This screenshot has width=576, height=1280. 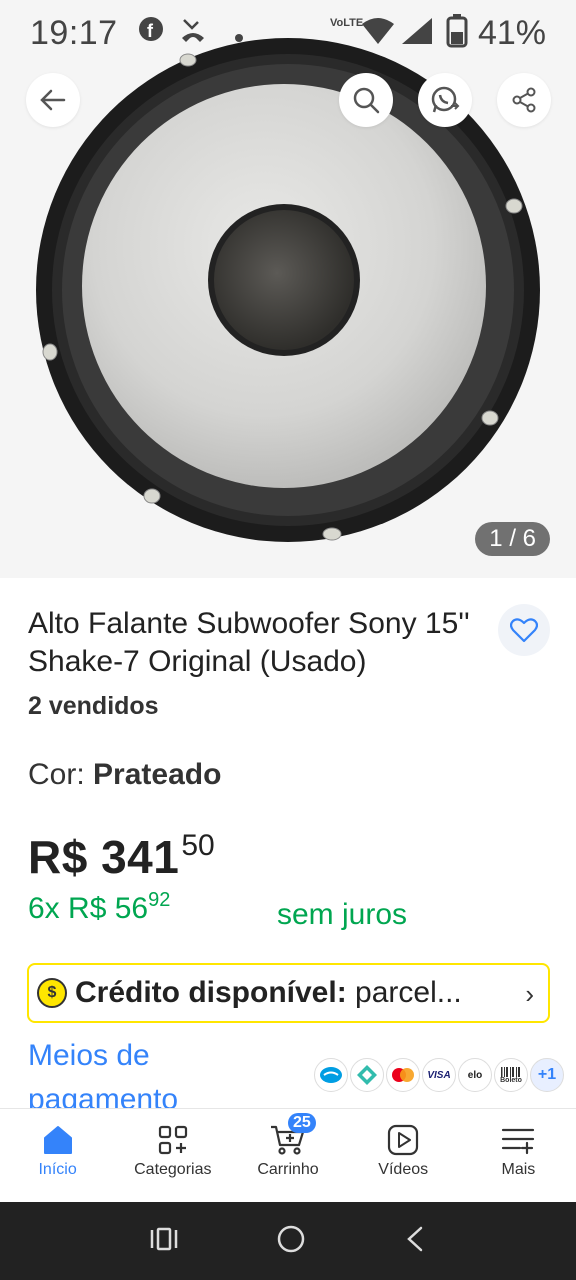 What do you see at coordinates (518, 1169) in the screenshot?
I see `nav-label-more: Mais` at bounding box center [518, 1169].